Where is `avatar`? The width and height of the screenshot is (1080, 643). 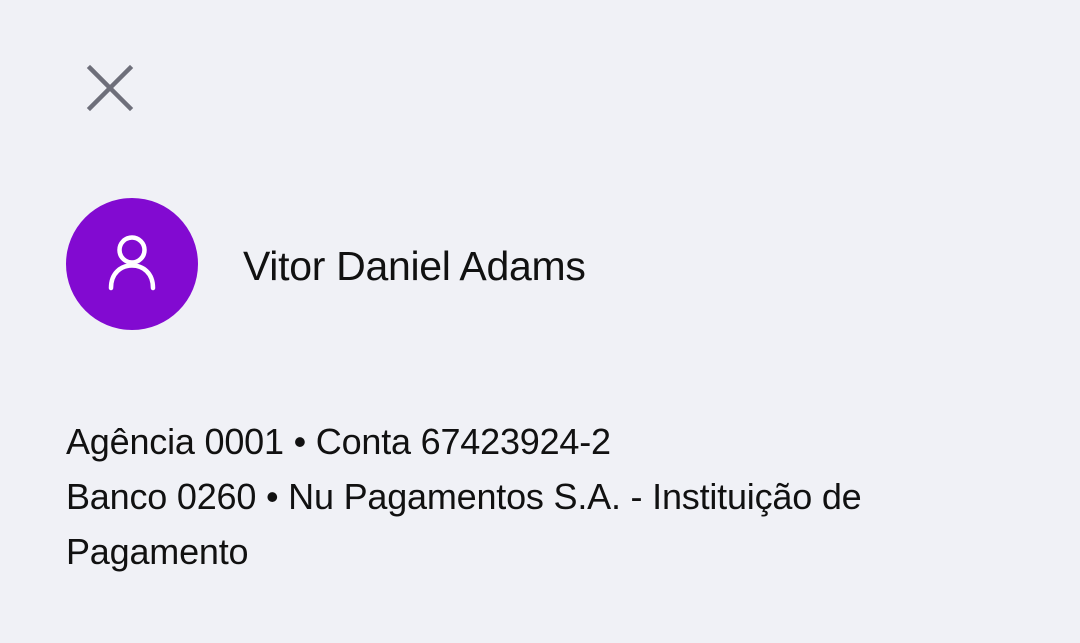
avatar is located at coordinates (132, 264).